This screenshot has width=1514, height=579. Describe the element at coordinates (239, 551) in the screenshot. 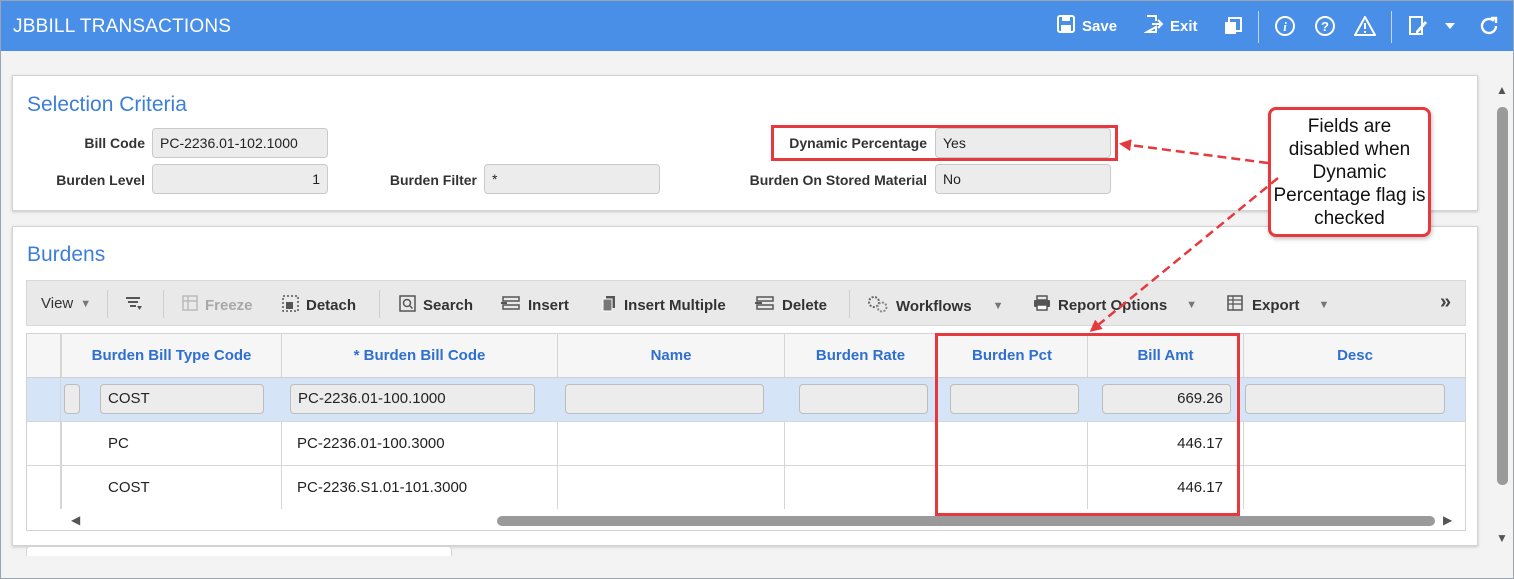

I see `next-panel-edge` at that location.